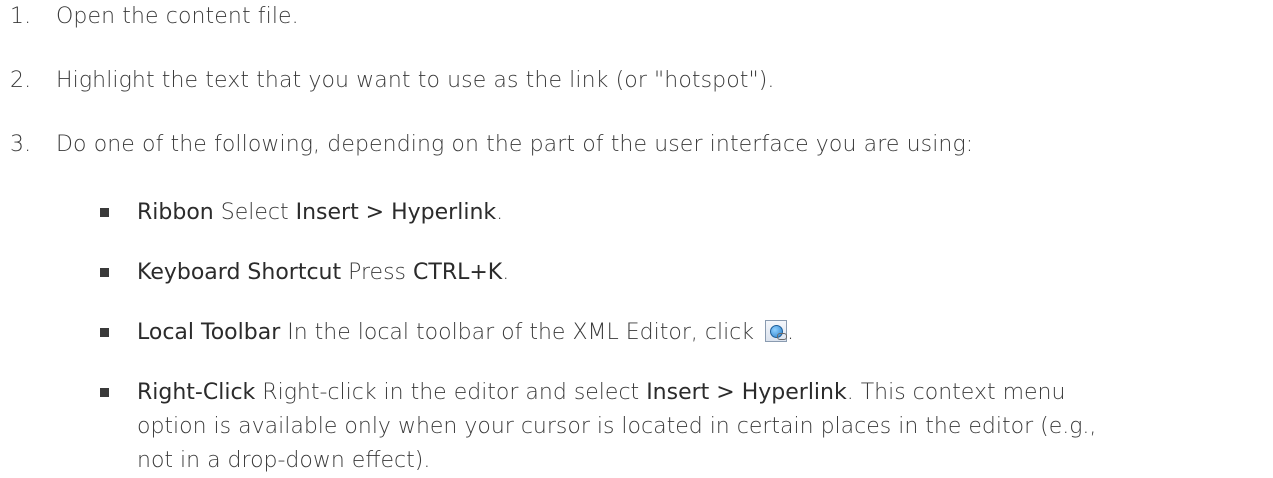 The image size is (1273, 478). I want to click on option-label: Keyboard Shortcut, so click(239, 272).